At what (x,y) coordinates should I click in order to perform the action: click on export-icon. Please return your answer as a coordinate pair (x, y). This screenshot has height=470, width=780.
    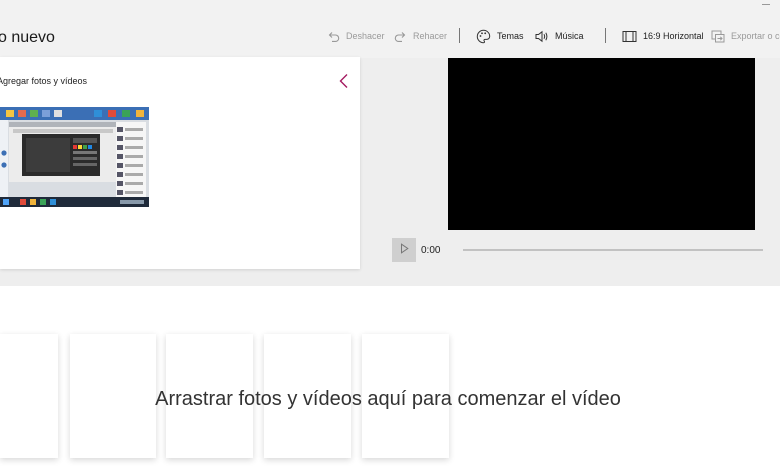
    Looking at the image, I should click on (718, 36).